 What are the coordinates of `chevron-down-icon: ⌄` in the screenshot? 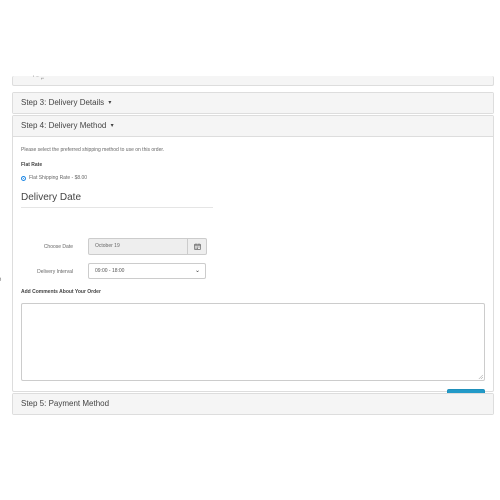 It's located at (197, 271).